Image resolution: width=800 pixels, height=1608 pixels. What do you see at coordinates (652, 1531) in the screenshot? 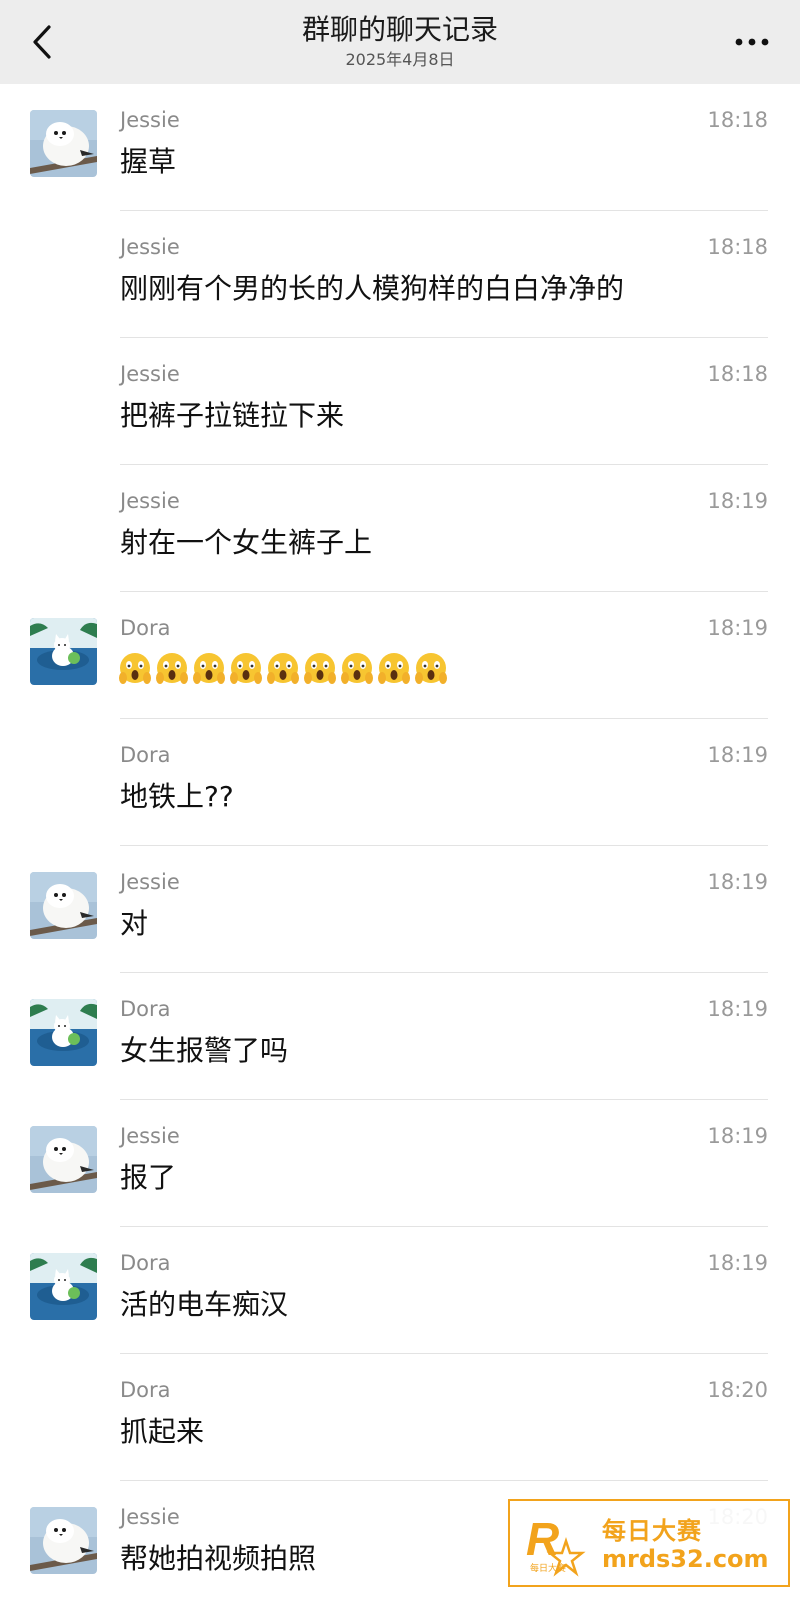
I see `watermark-name: 每日大赛` at bounding box center [652, 1531].